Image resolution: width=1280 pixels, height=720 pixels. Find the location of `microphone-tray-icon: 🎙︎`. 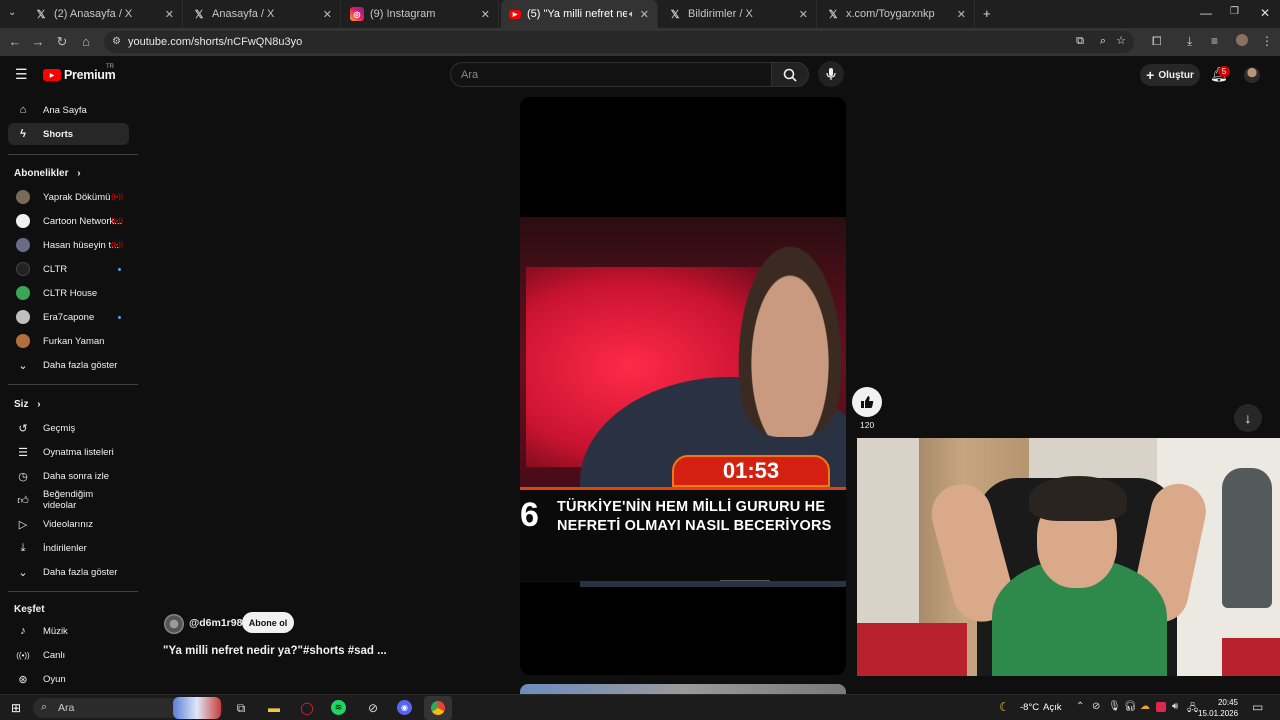

microphone-tray-icon: 🎙︎ is located at coordinates (1114, 706).